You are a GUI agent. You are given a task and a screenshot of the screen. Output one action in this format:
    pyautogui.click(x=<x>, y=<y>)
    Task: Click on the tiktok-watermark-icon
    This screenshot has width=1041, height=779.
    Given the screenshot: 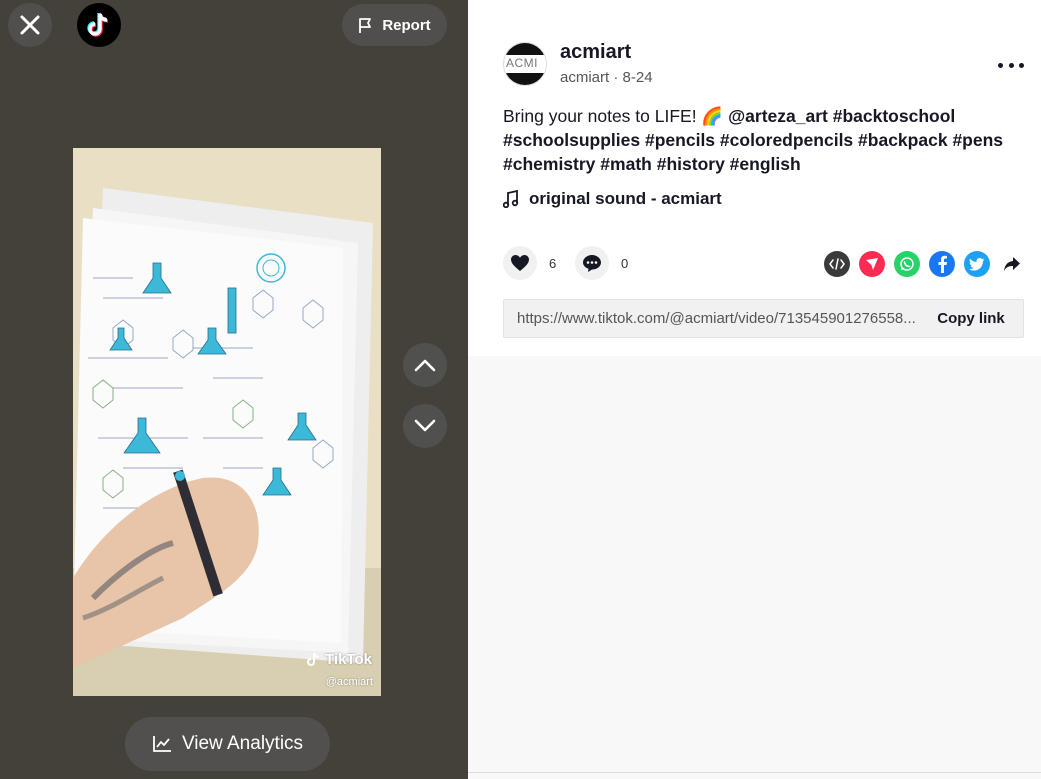 What is the action you would take?
    pyautogui.click(x=313, y=659)
    